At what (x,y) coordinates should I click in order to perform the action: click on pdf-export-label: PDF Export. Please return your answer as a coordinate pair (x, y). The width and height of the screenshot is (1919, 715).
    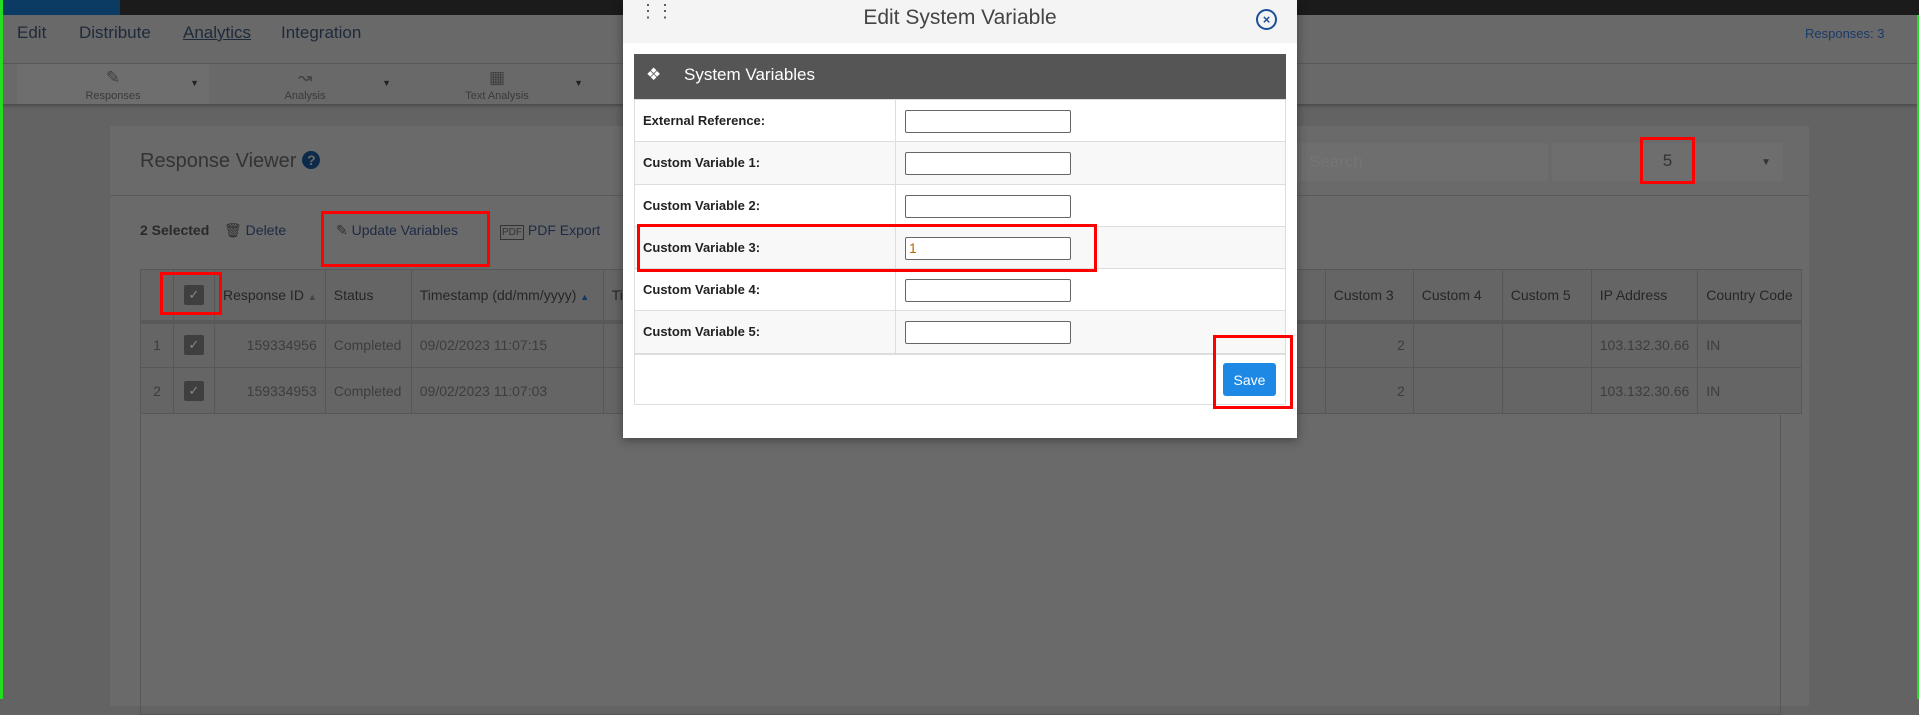
    Looking at the image, I should click on (564, 230).